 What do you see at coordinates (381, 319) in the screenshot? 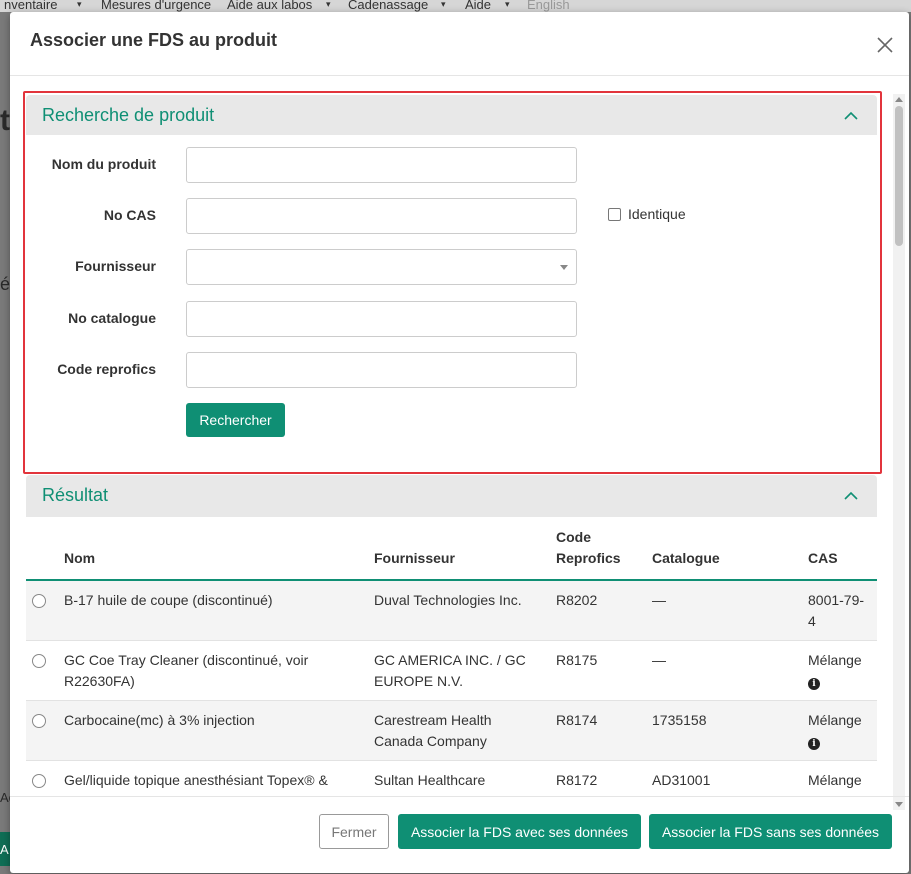
I see `catalog-input` at bounding box center [381, 319].